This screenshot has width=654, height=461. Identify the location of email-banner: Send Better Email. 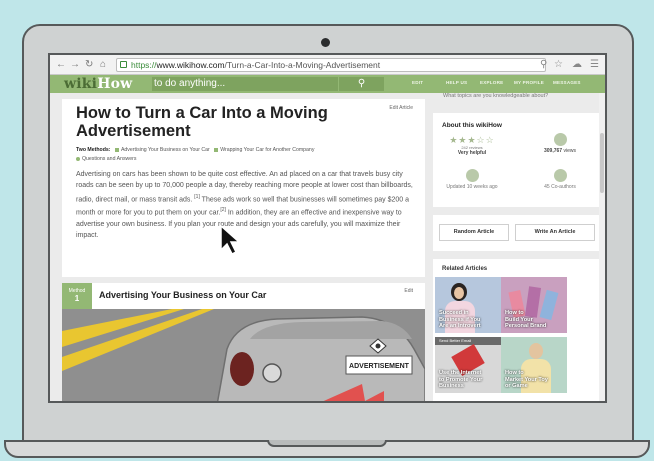
(468, 341).